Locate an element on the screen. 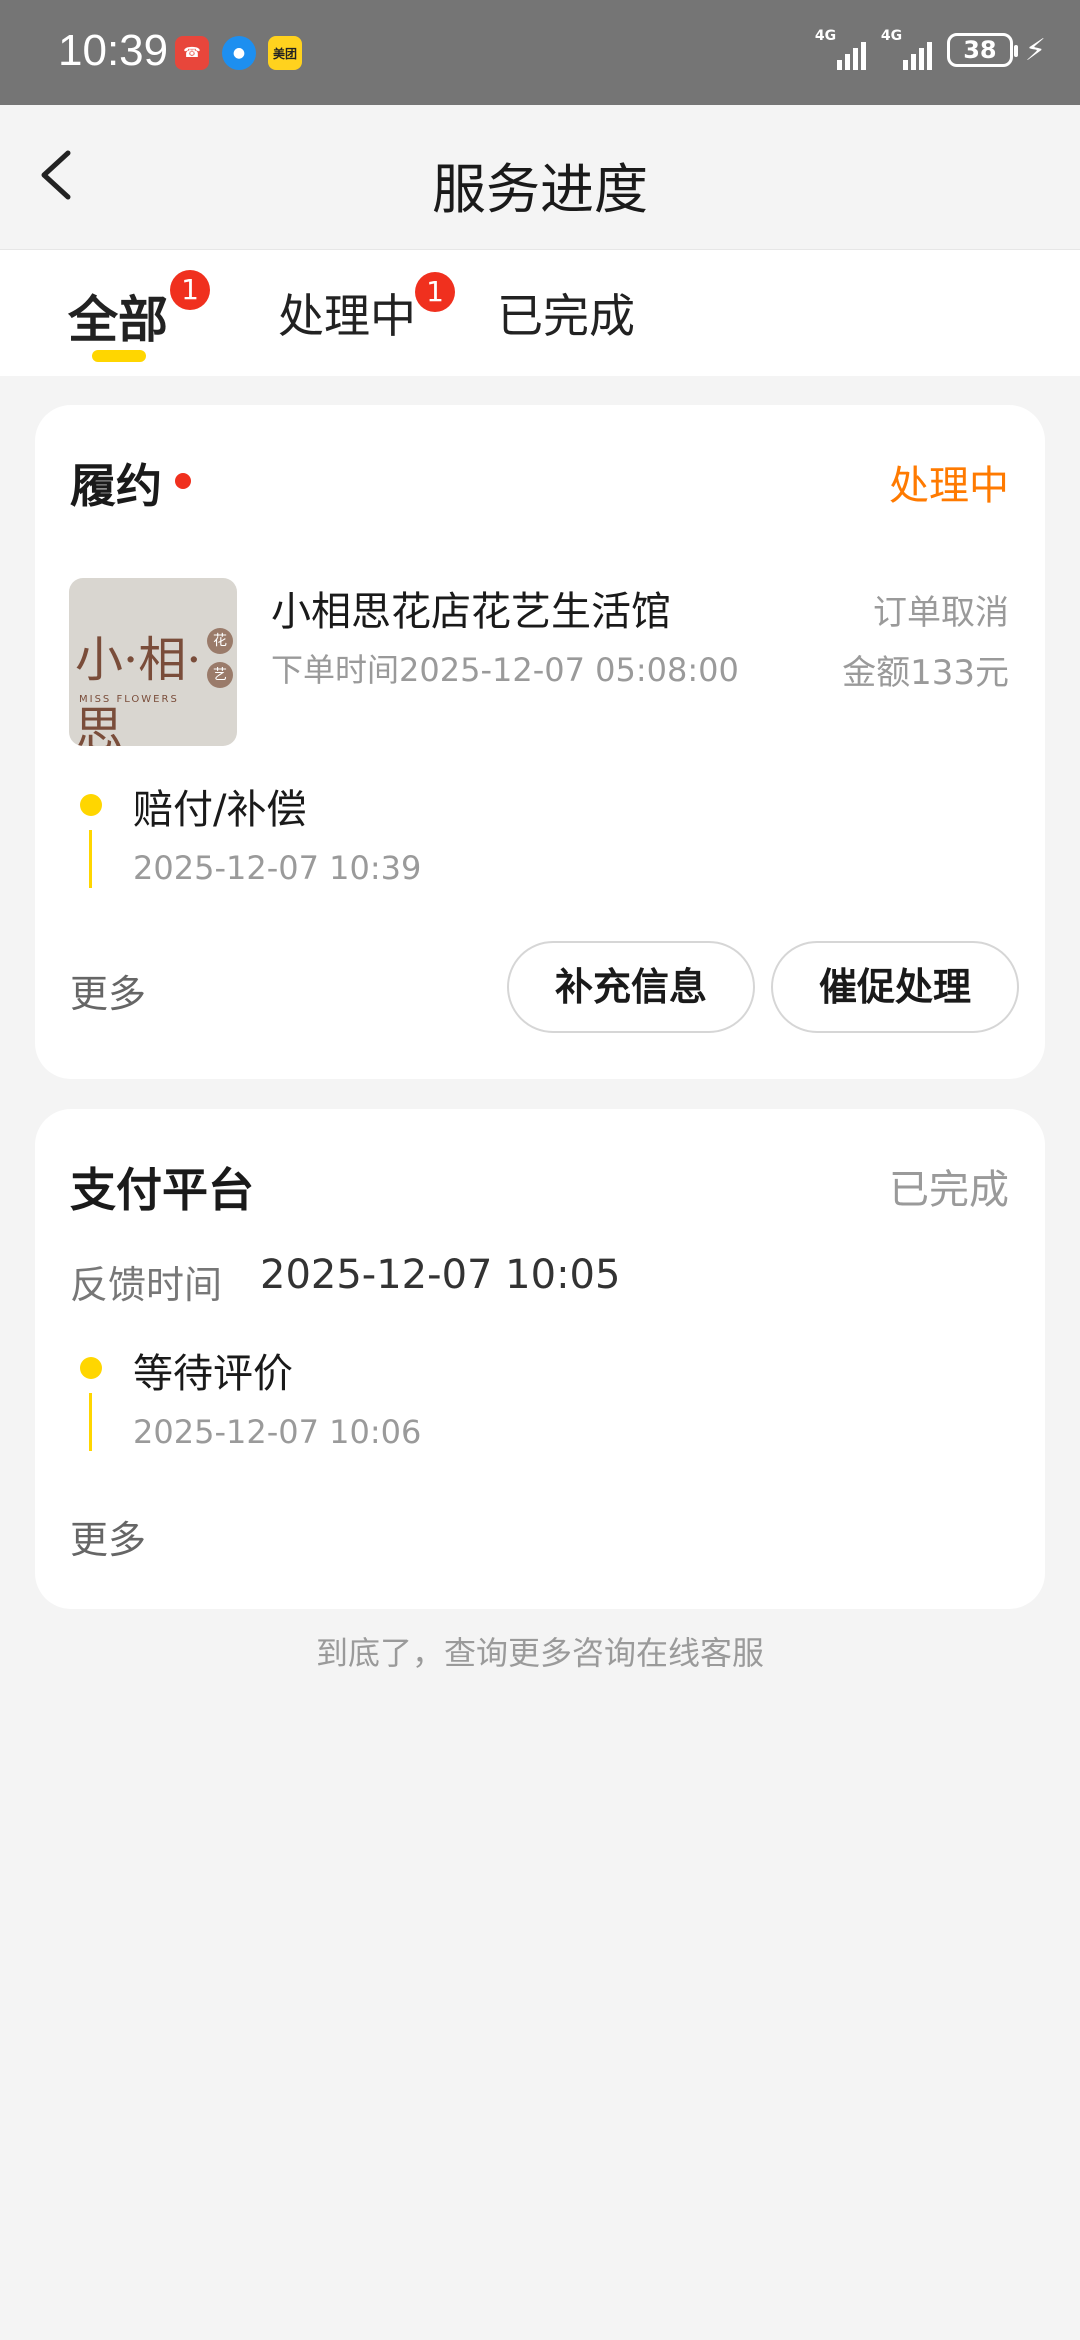 This screenshot has height=2340, width=1080. card-title: 履约 is located at coordinates (116, 486).